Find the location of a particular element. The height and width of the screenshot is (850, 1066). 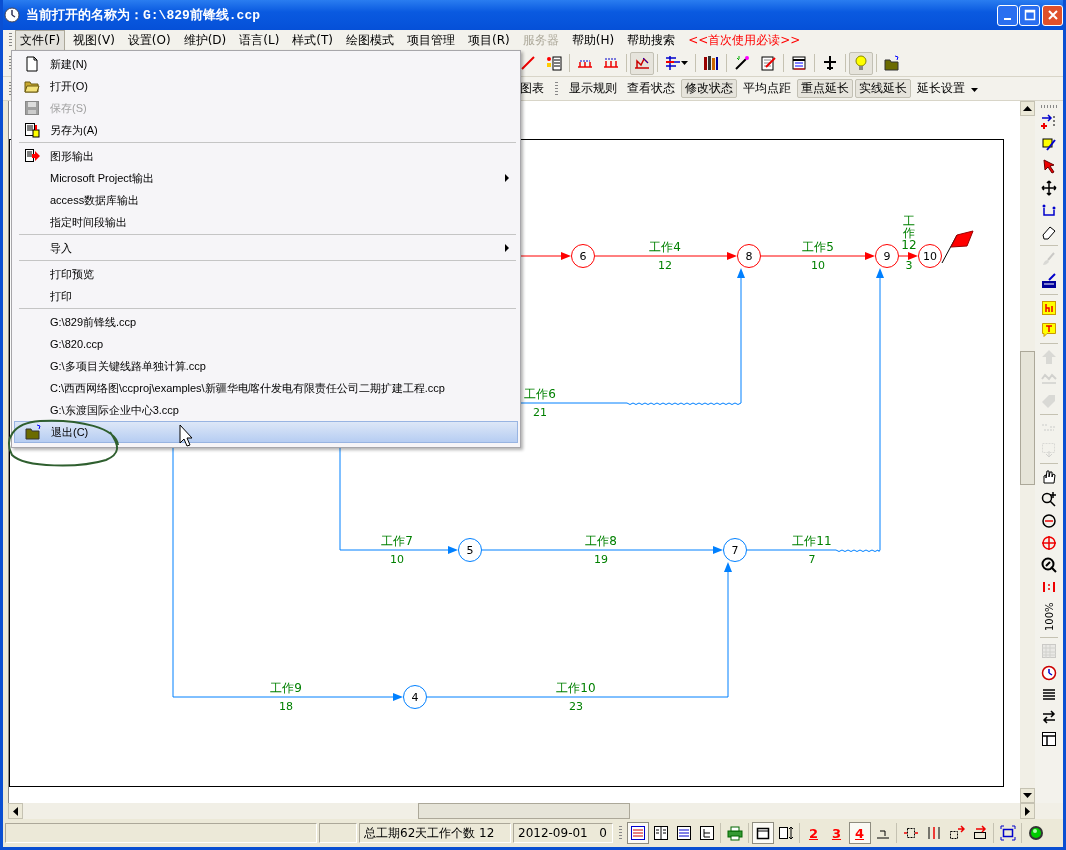

menu-item: 语言(L) is located at coordinates (259, 40).